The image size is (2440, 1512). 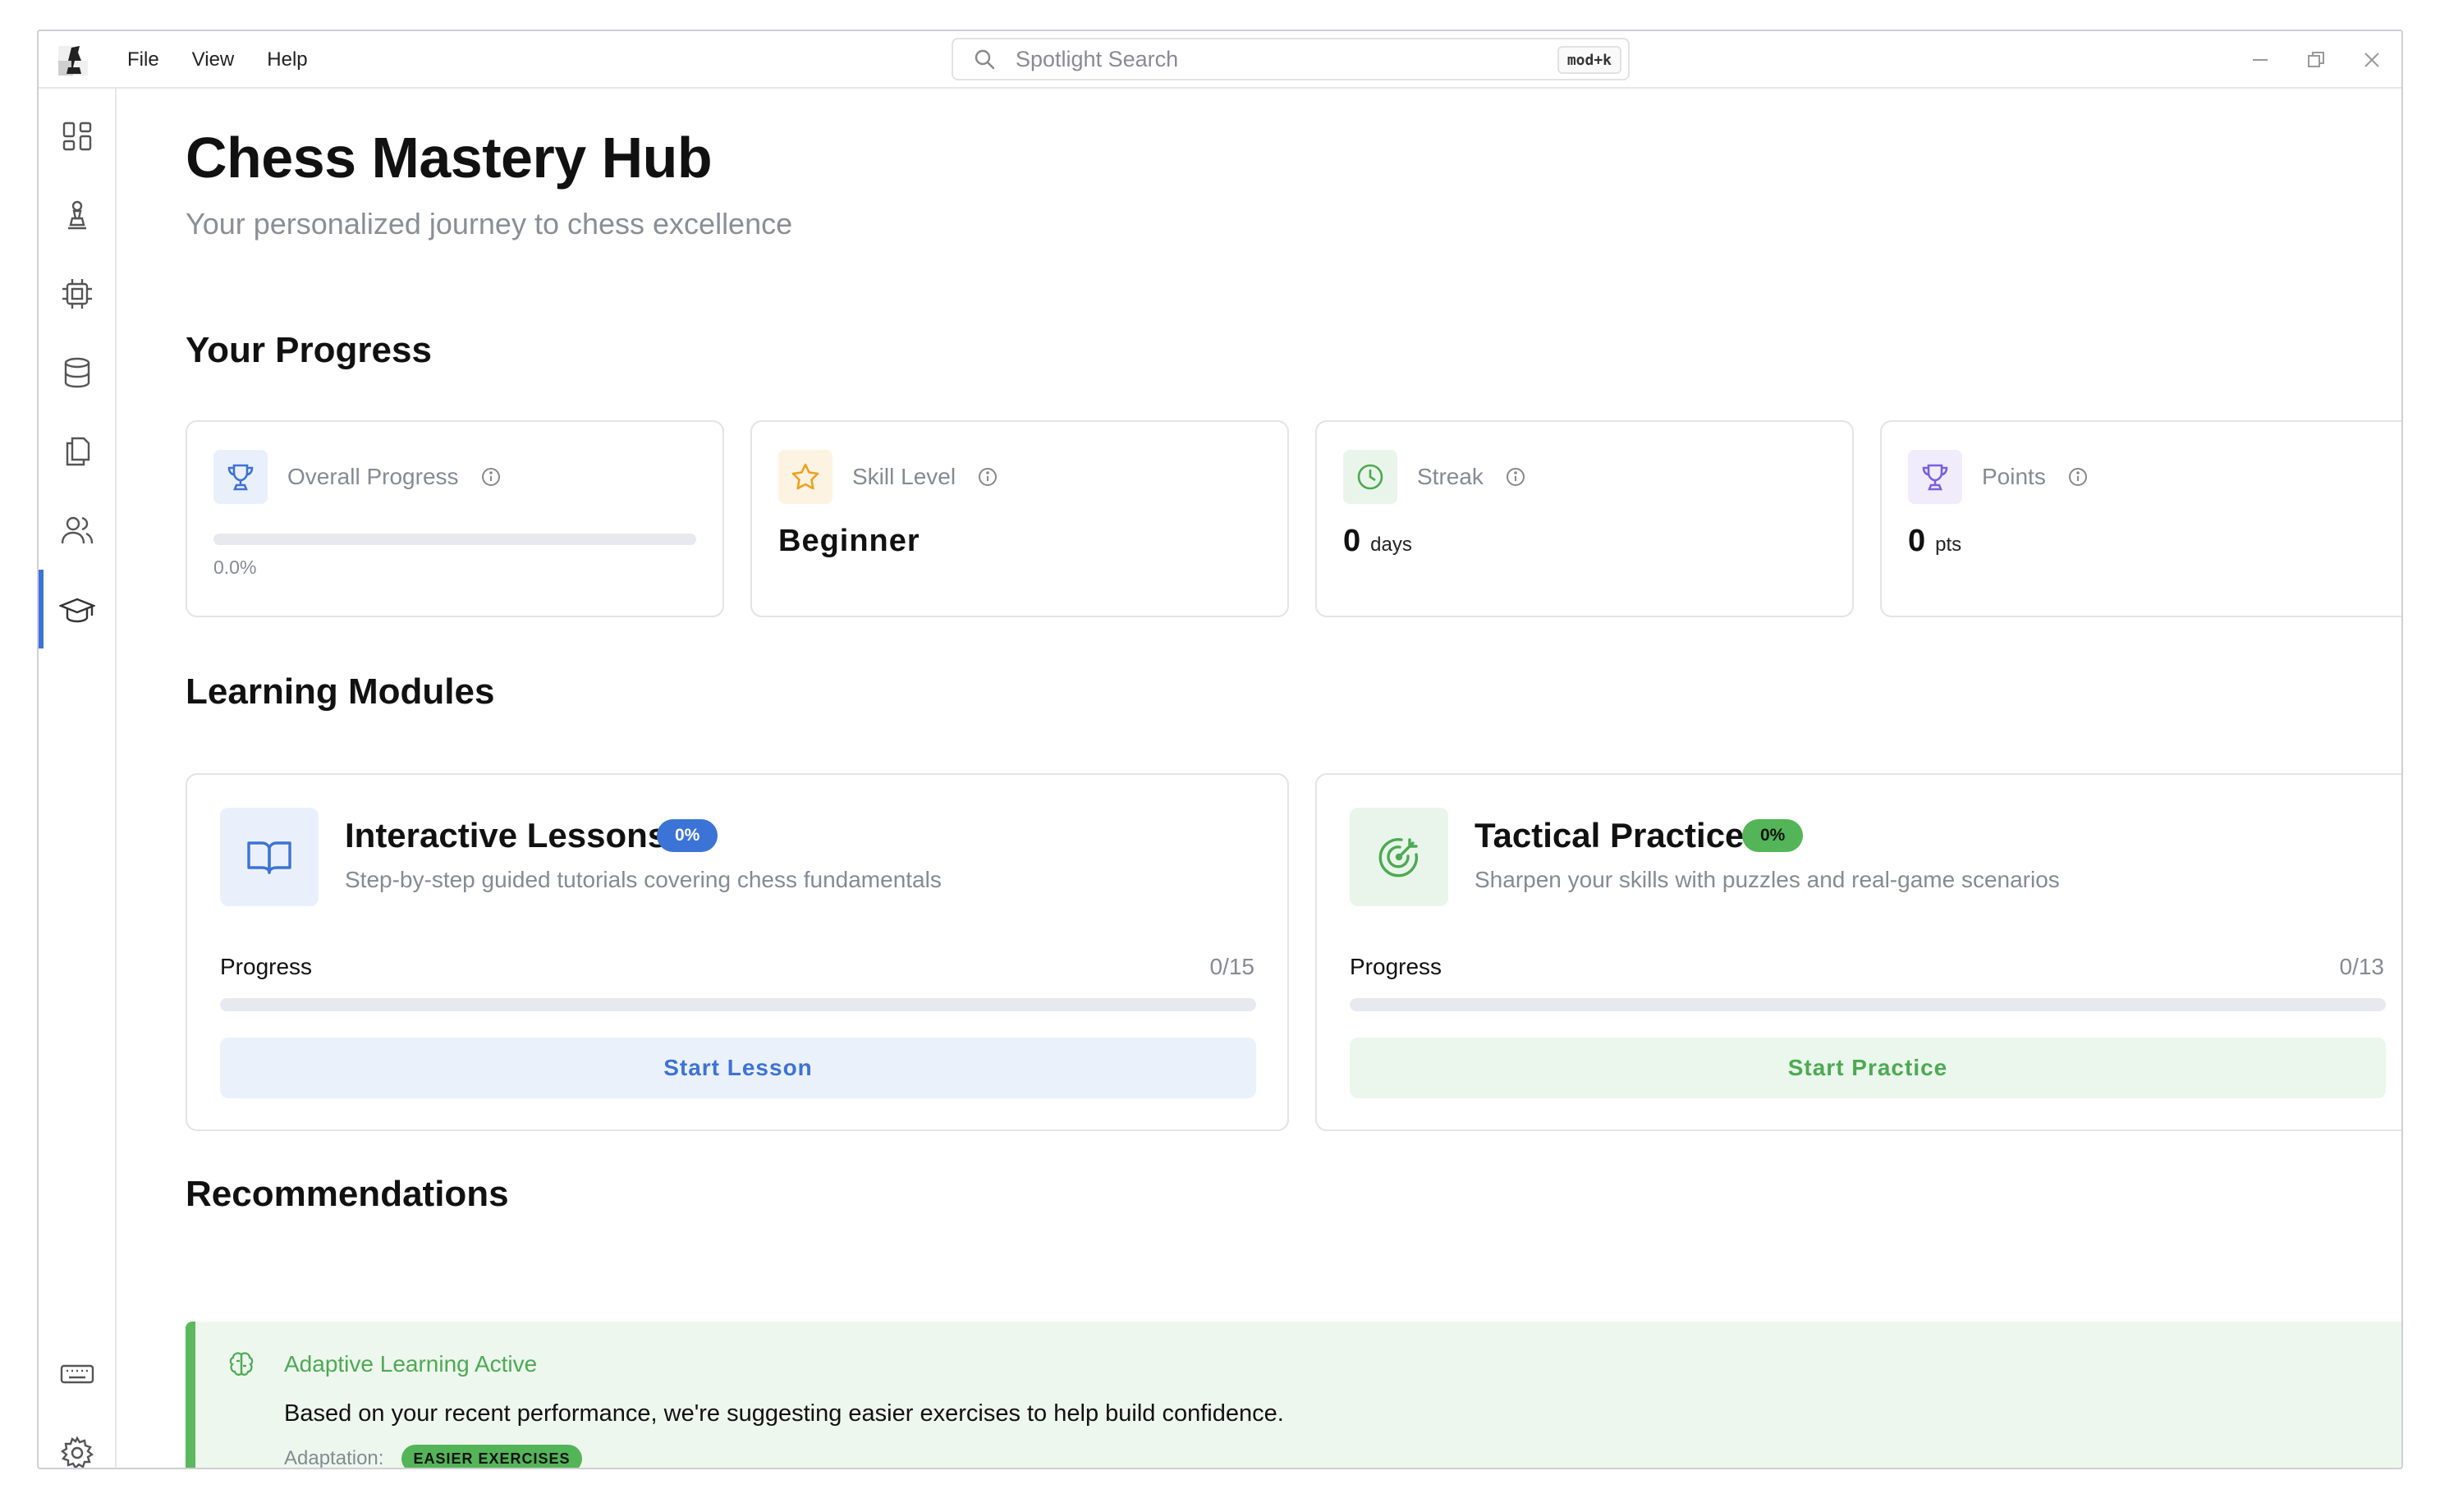 I want to click on sidebar-item-files, so click(x=77, y=451).